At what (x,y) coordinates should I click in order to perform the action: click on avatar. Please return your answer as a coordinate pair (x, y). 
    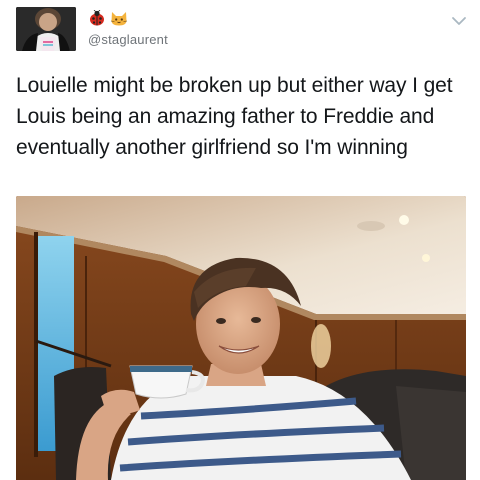
    Looking at the image, I should click on (46, 29).